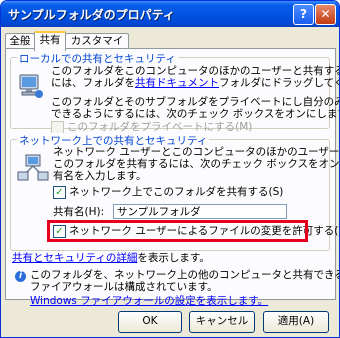 The width and height of the screenshot is (340, 338). What do you see at coordinates (177, 83) in the screenshot?
I see `shared-documents-link: 共有ドキュメント` at bounding box center [177, 83].